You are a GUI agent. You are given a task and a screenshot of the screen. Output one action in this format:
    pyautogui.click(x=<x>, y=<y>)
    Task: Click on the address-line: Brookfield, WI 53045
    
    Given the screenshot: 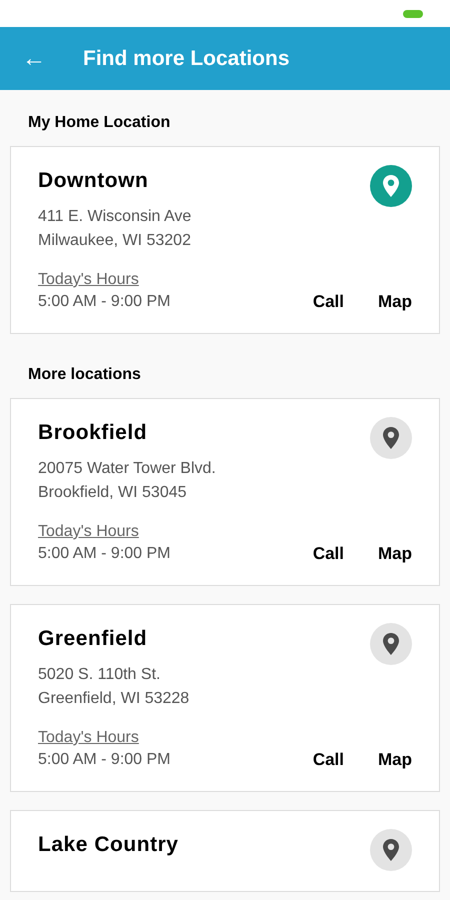 What is the action you would take?
    pyautogui.click(x=113, y=493)
    